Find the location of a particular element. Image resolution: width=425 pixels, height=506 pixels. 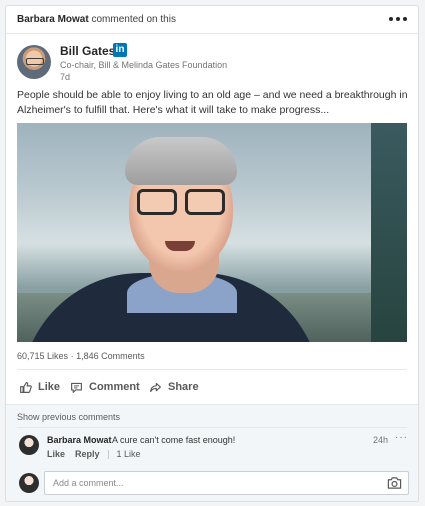

author-name: Bill Gates is located at coordinates (87, 51).